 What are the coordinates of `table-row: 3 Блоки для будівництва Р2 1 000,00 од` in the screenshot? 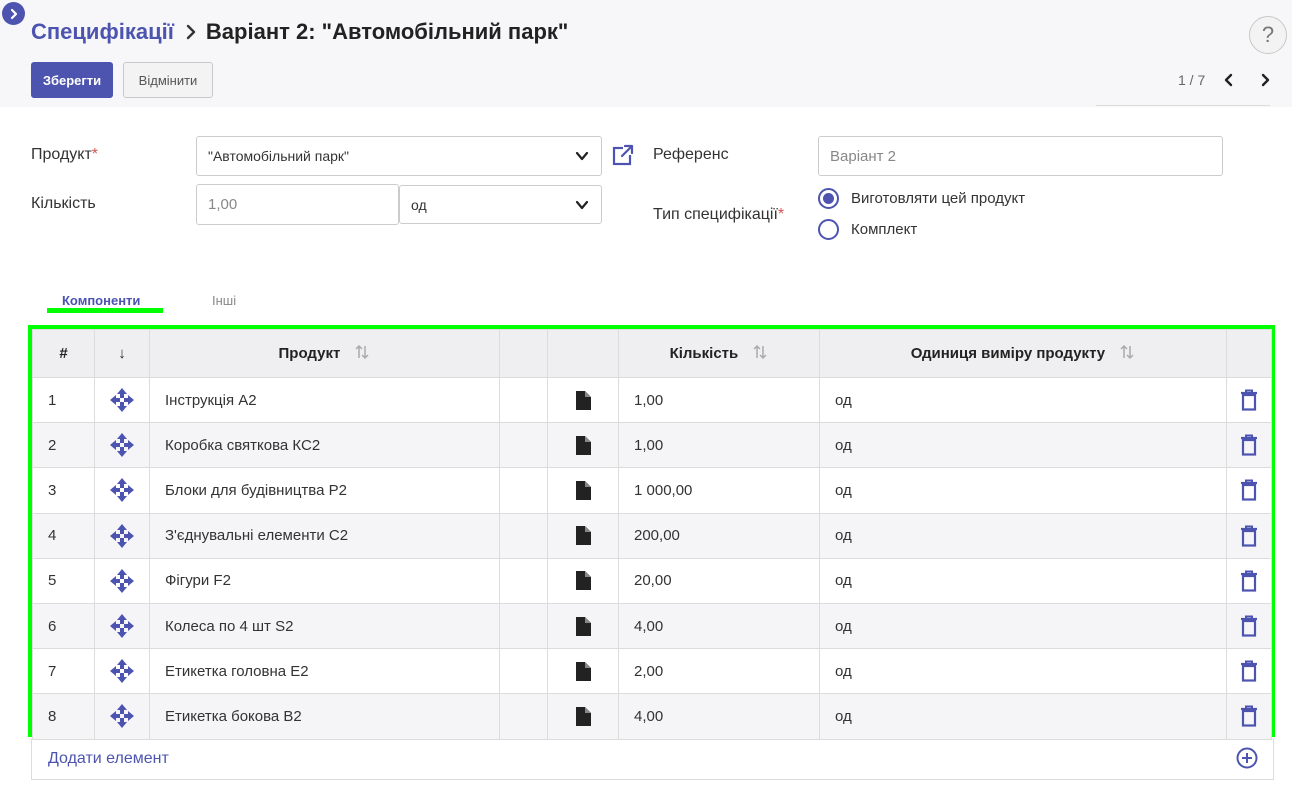 It's located at (652, 490).